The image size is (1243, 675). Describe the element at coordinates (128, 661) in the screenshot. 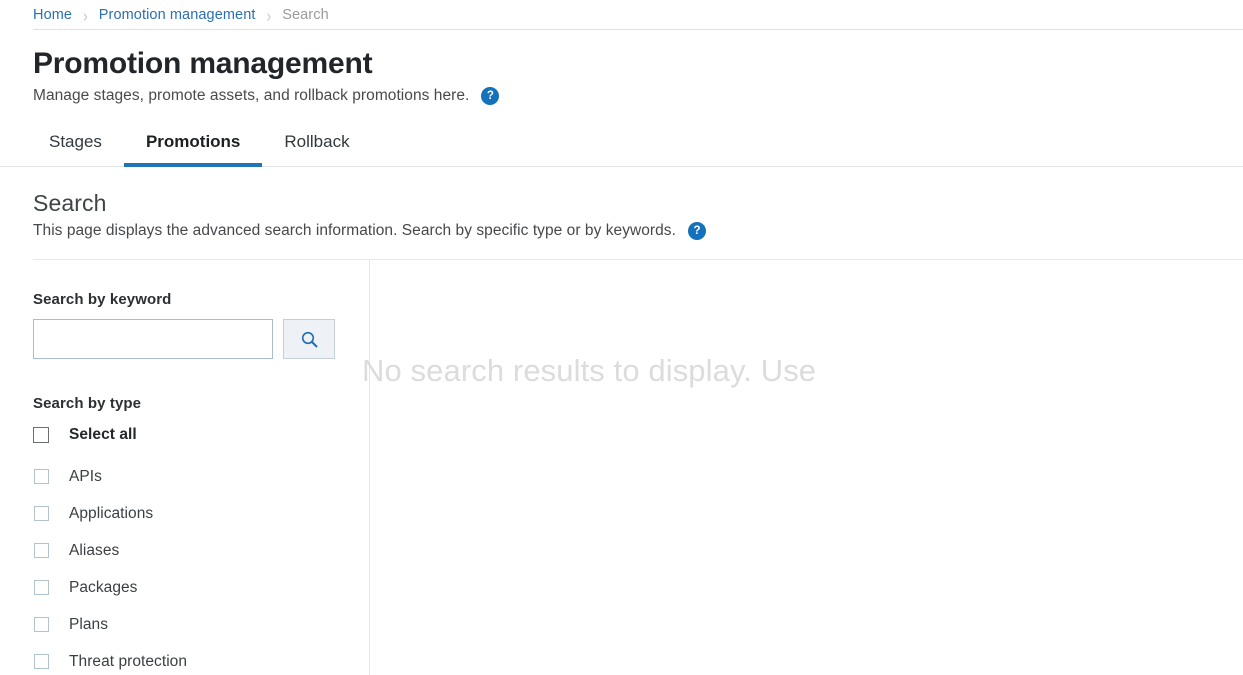

I see `checkbox-label: Threat protection` at that location.